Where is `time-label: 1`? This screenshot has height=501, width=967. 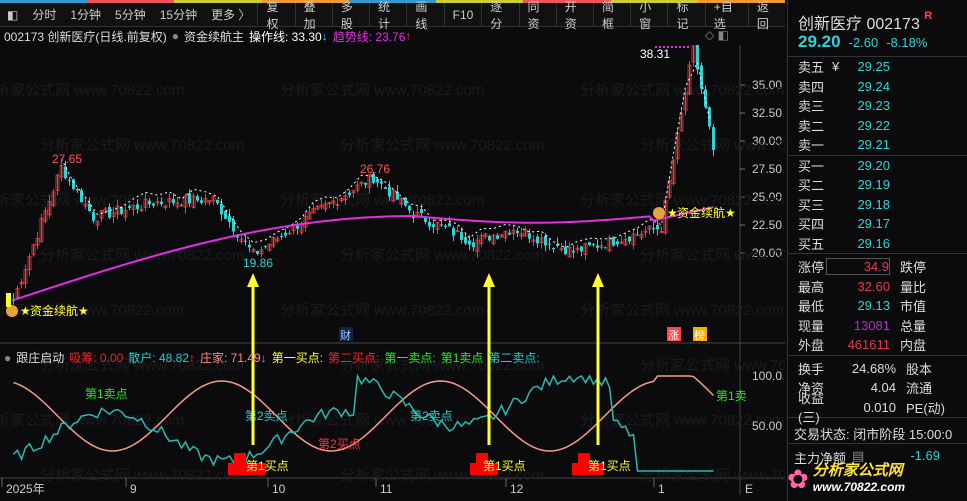
time-label: 1 is located at coordinates (661, 488).